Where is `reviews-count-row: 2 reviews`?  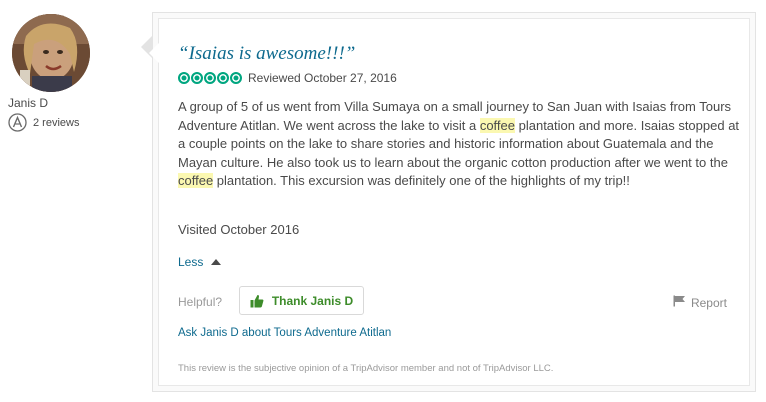
reviews-count-row: 2 reviews is located at coordinates (43, 122).